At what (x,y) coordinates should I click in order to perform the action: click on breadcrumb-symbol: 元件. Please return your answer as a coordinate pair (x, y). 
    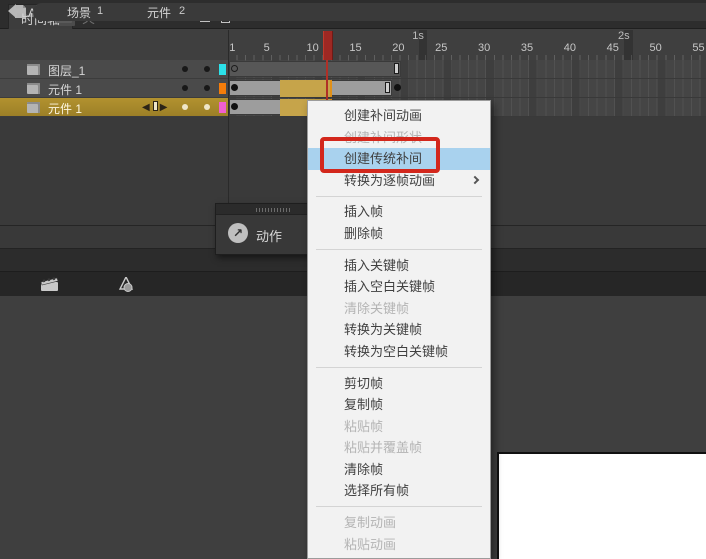
    Looking at the image, I should click on (159, 12).